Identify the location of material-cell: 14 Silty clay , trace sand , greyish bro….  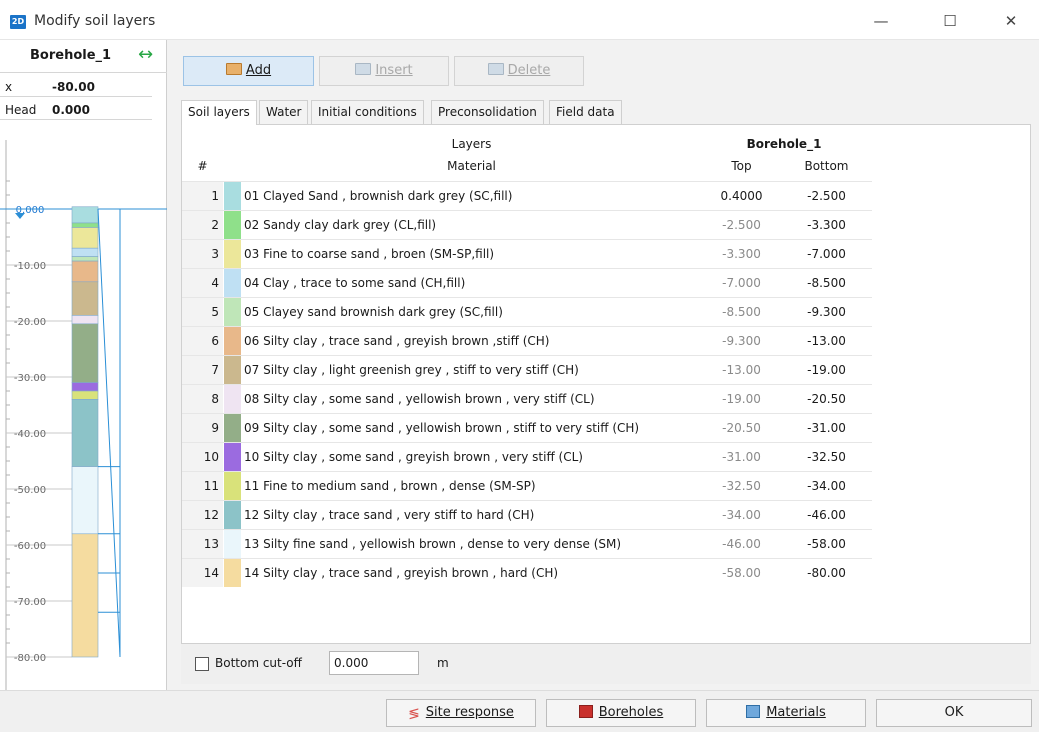
(471, 573).